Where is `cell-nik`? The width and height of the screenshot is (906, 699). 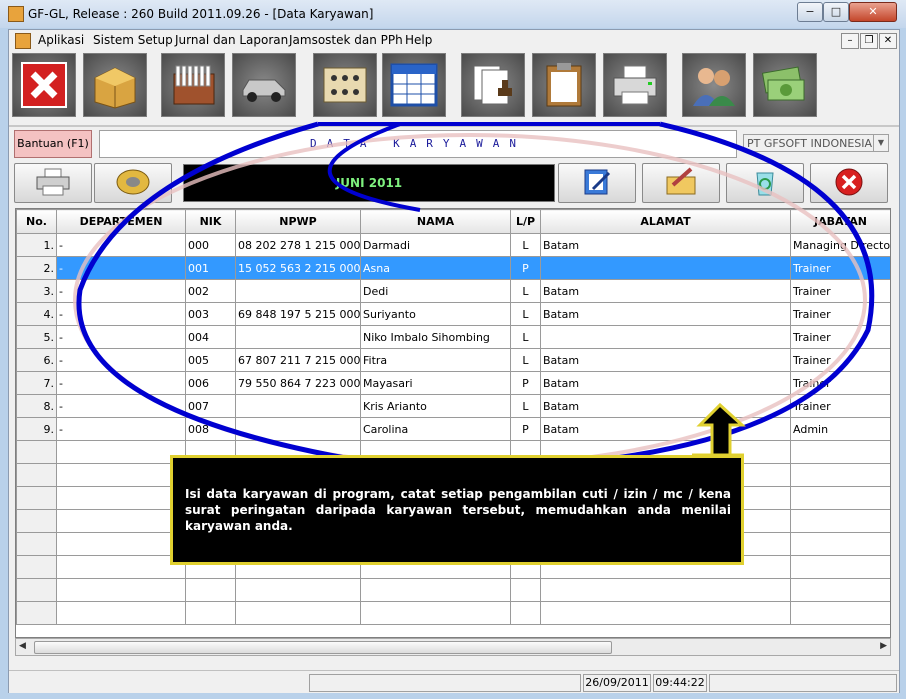
cell-nik is located at coordinates (210, 613).